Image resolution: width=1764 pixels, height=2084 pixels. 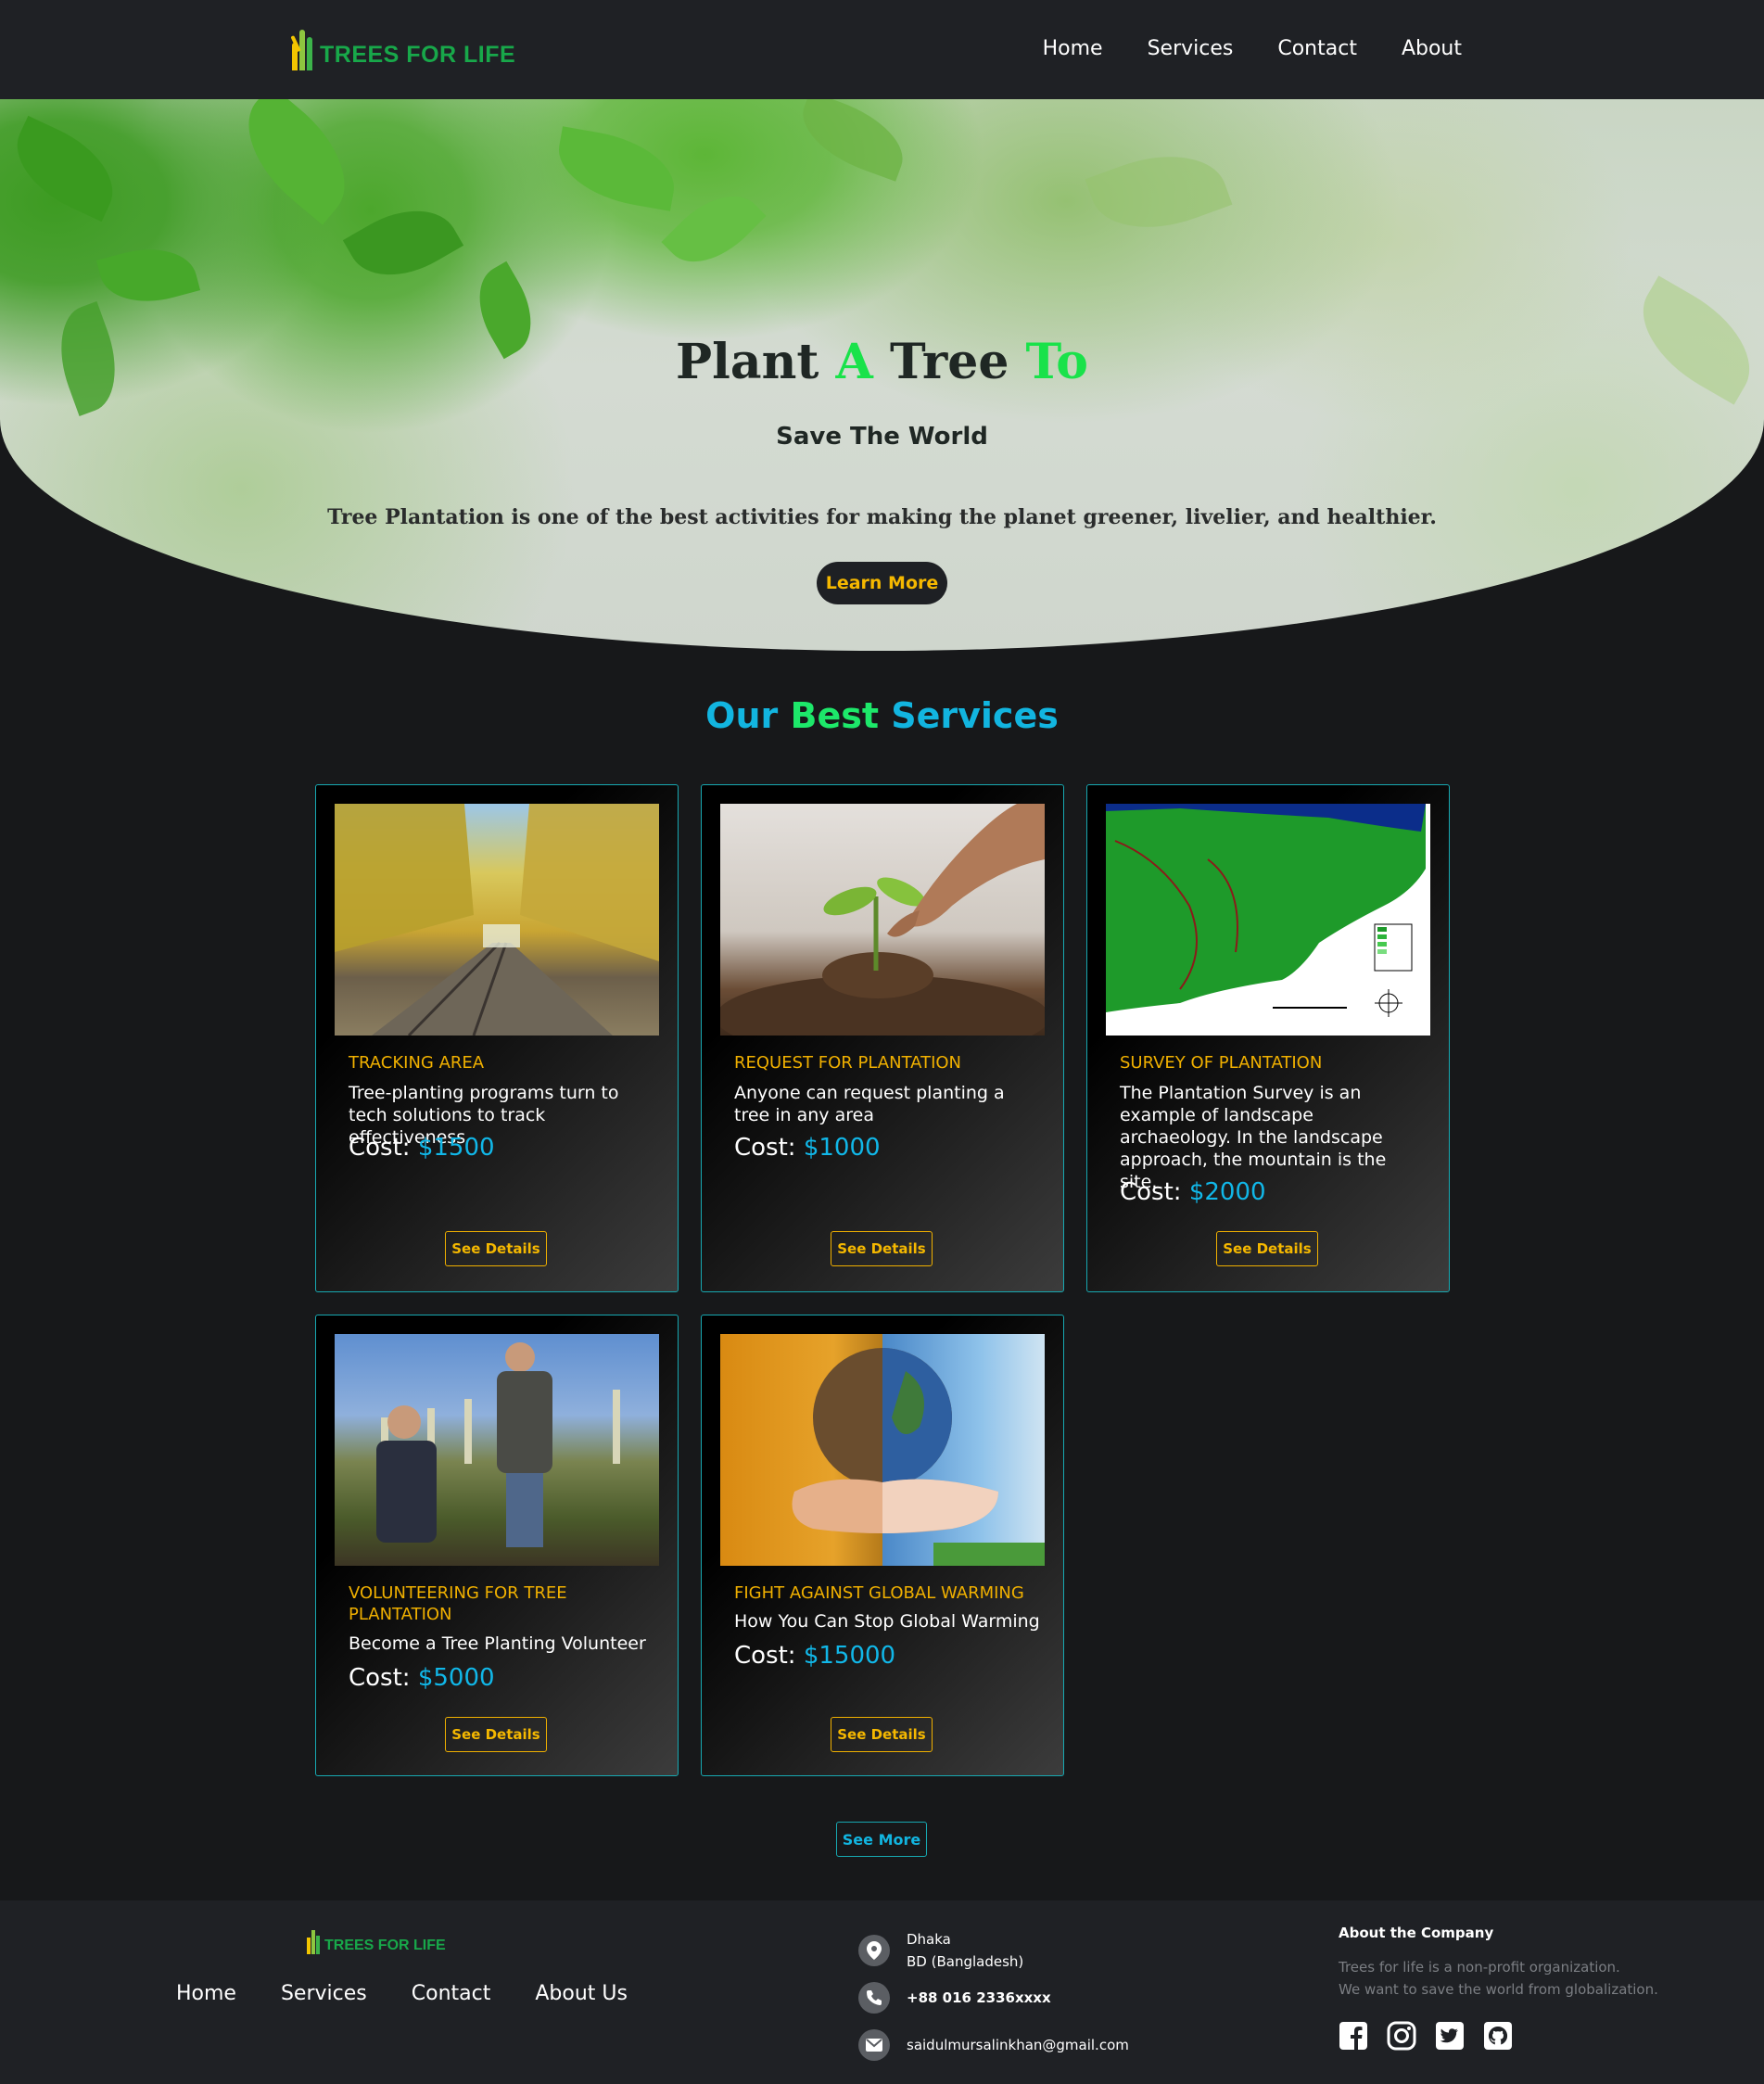 I want to click on cost-value: $1000, so click(x=842, y=1148).